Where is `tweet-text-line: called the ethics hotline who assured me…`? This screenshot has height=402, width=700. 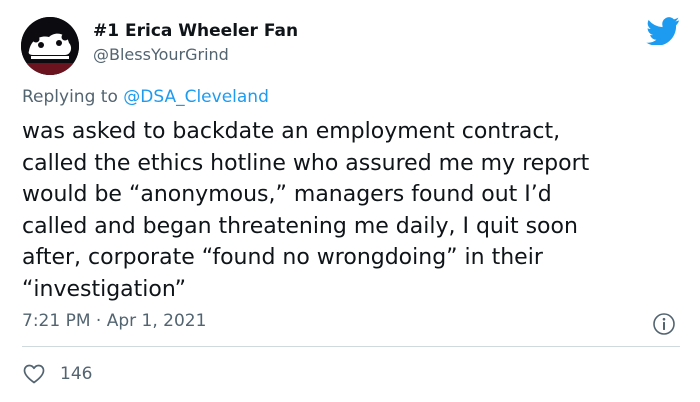 tweet-text-line: called the ethics hotline who assured me… is located at coordinates (306, 163).